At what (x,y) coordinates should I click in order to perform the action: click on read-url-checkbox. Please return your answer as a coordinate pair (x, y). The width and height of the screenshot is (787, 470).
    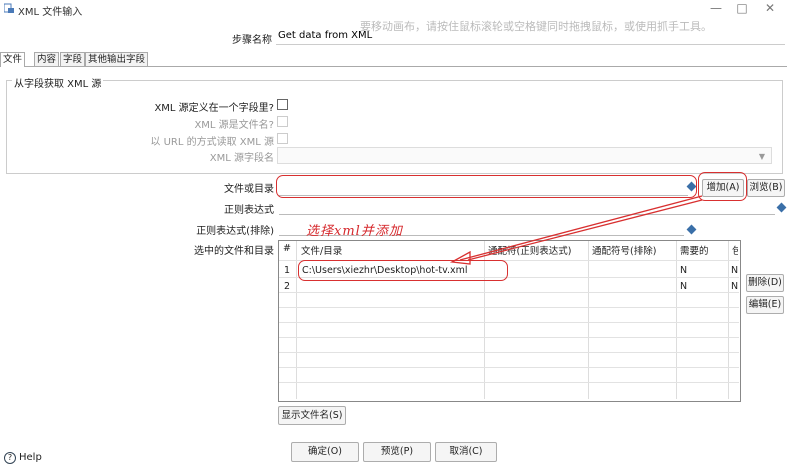
    Looking at the image, I should click on (282, 138).